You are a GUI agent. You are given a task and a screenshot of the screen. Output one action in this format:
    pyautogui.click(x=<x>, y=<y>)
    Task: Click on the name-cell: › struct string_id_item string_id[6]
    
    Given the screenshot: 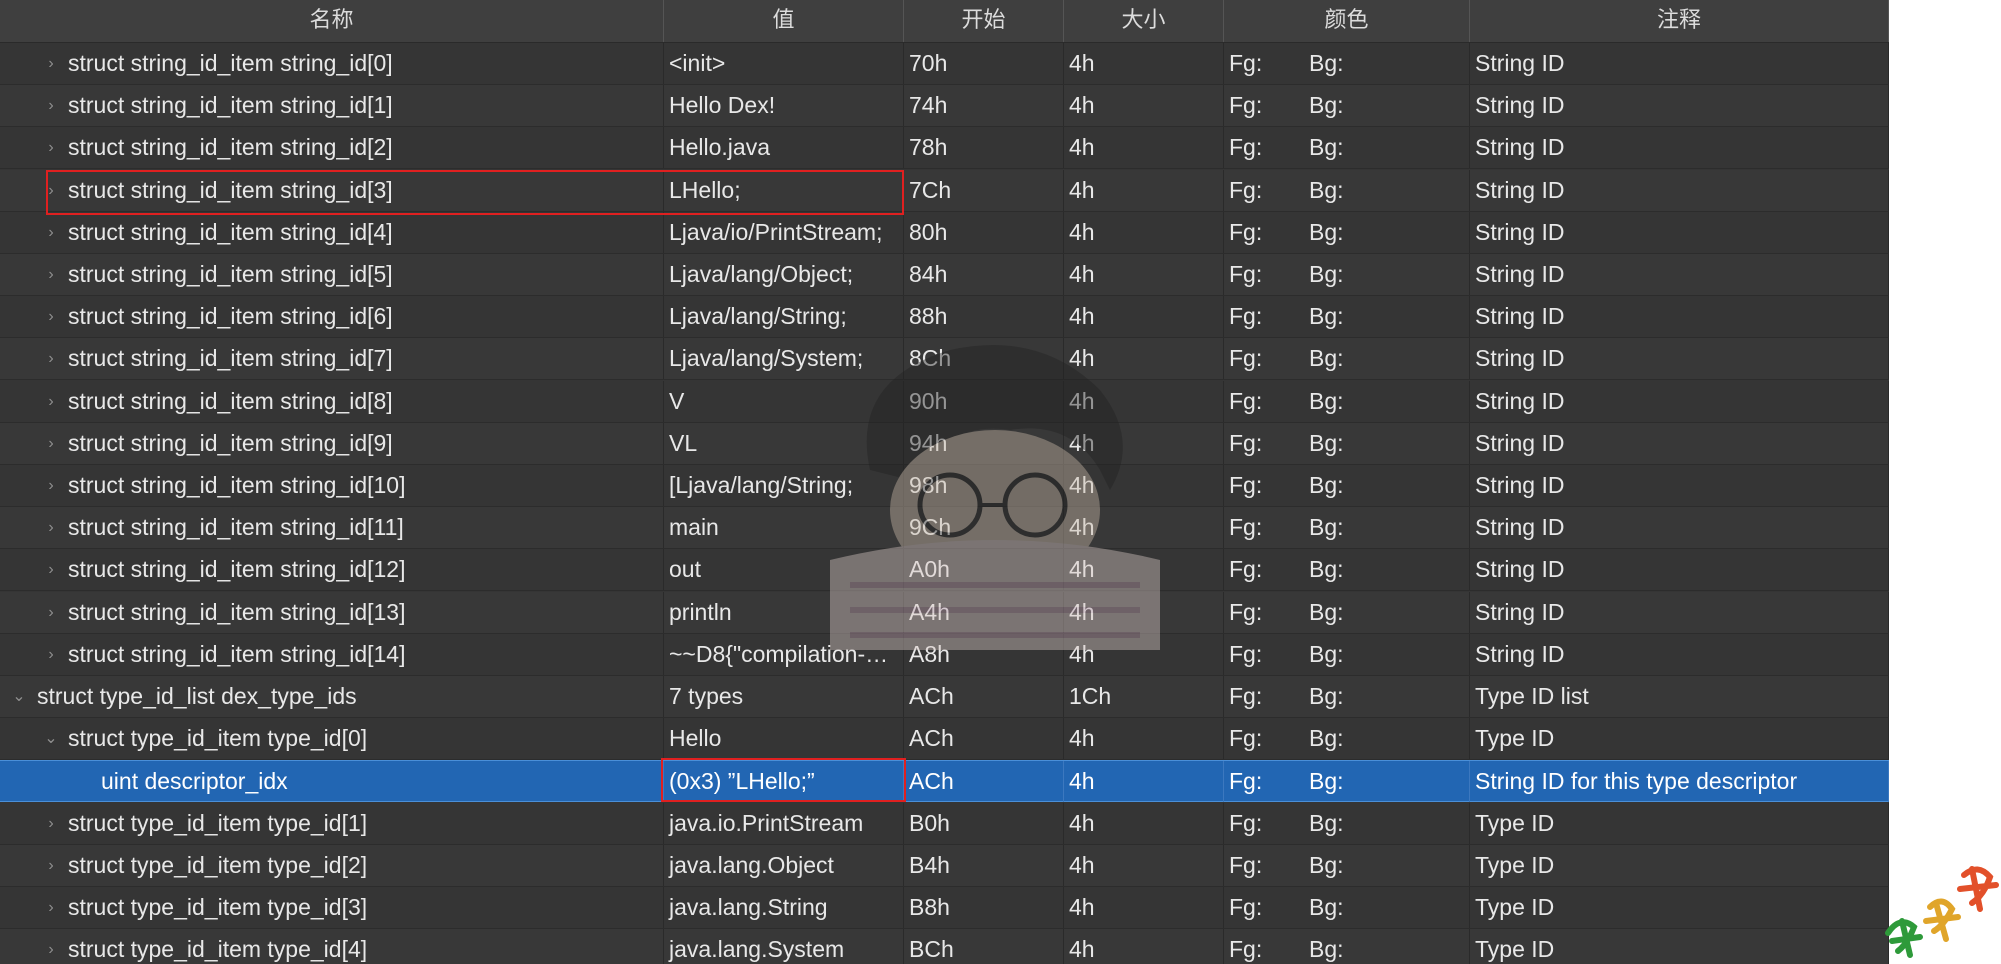 What is the action you would take?
    pyautogui.click(x=332, y=317)
    